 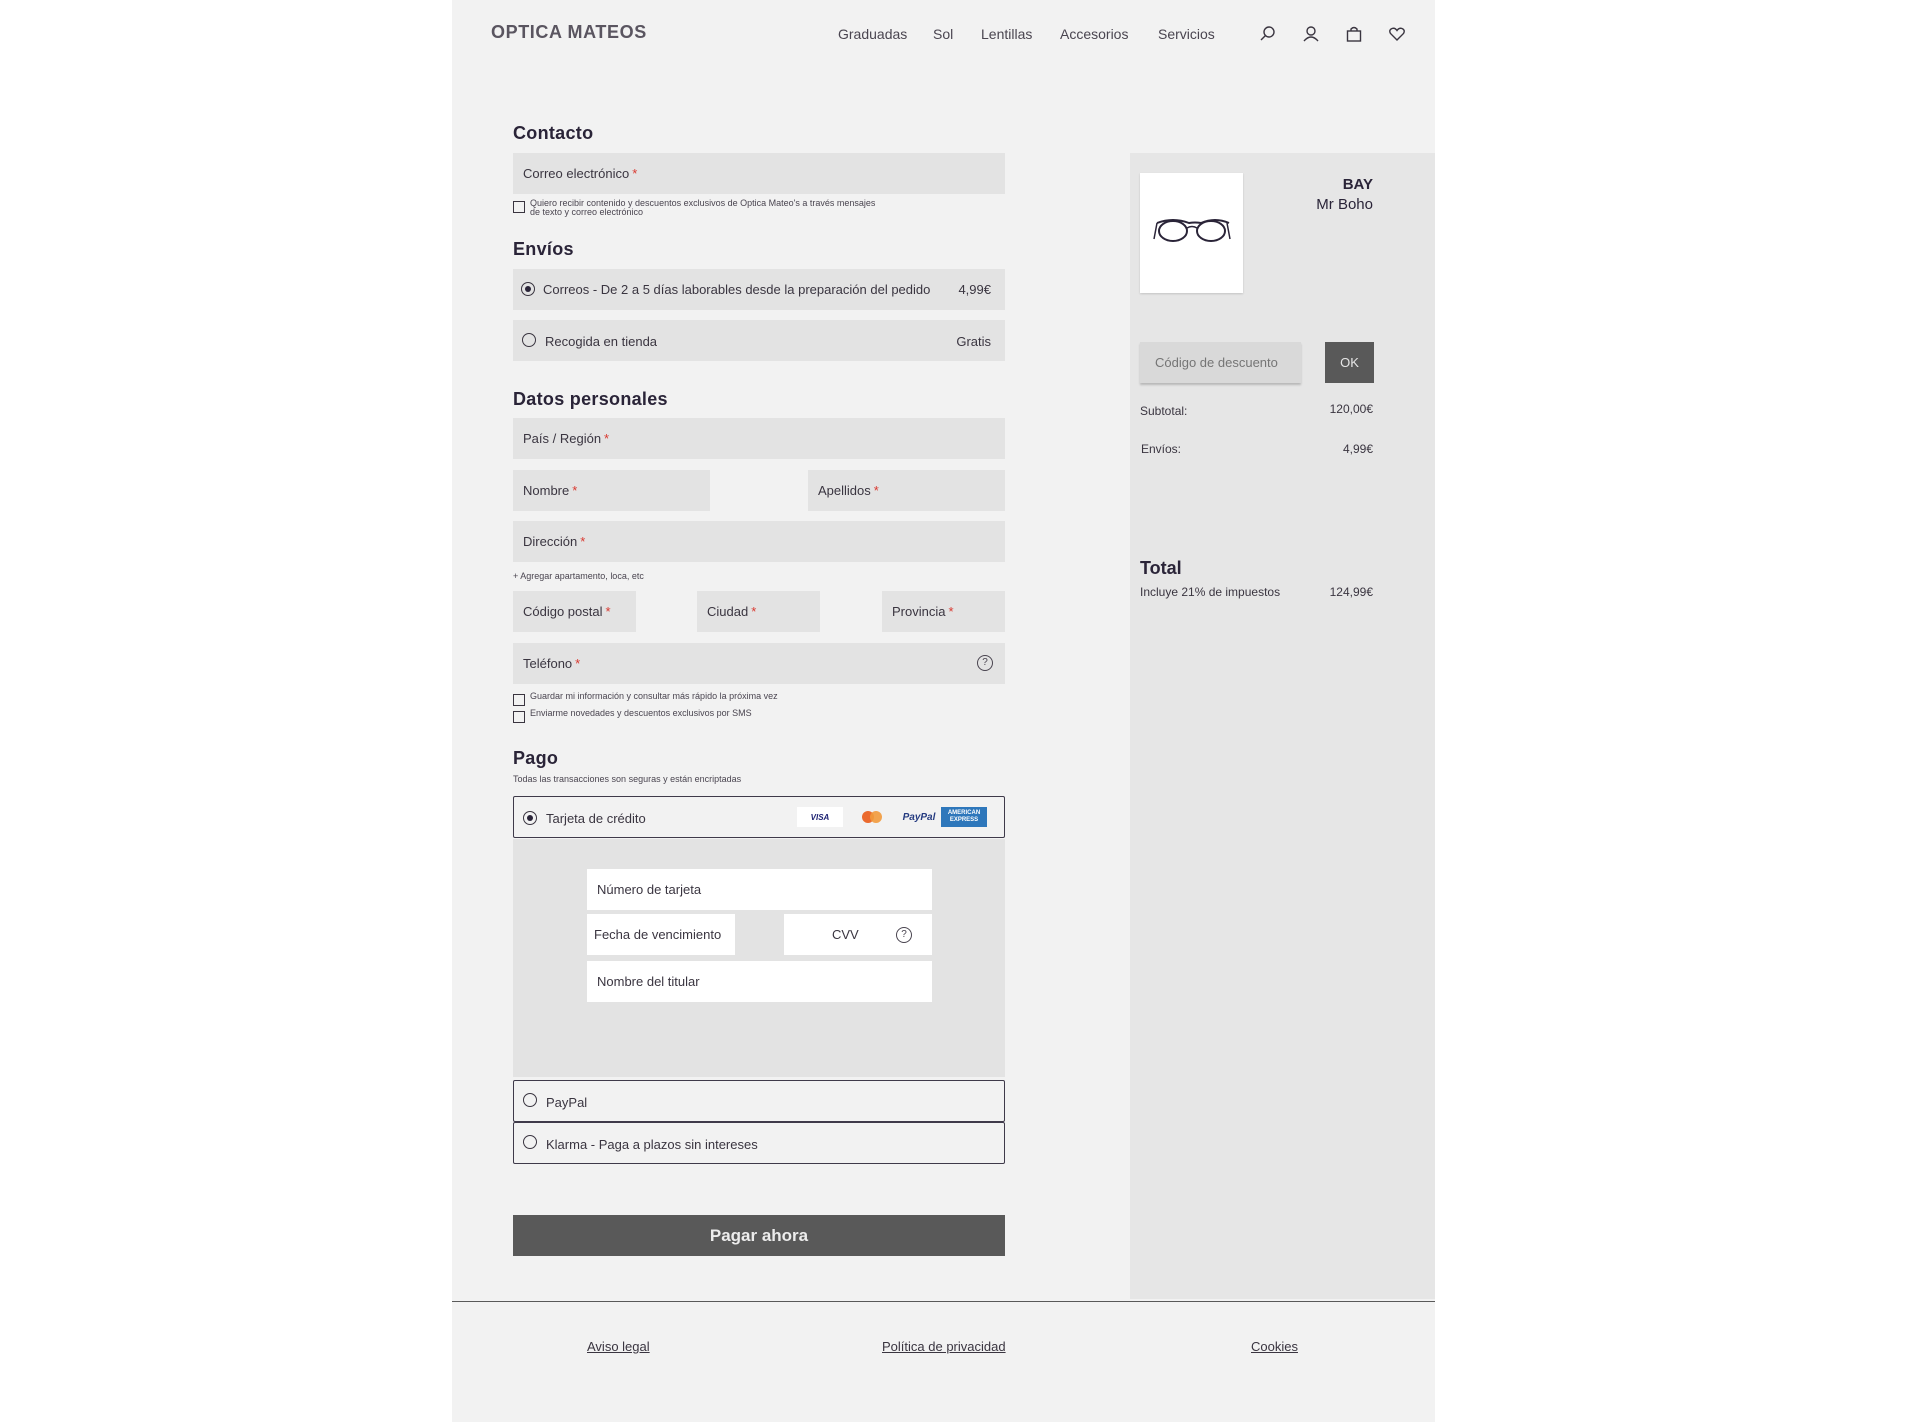 I want to click on contact-title: Contacto, so click(x=553, y=133).